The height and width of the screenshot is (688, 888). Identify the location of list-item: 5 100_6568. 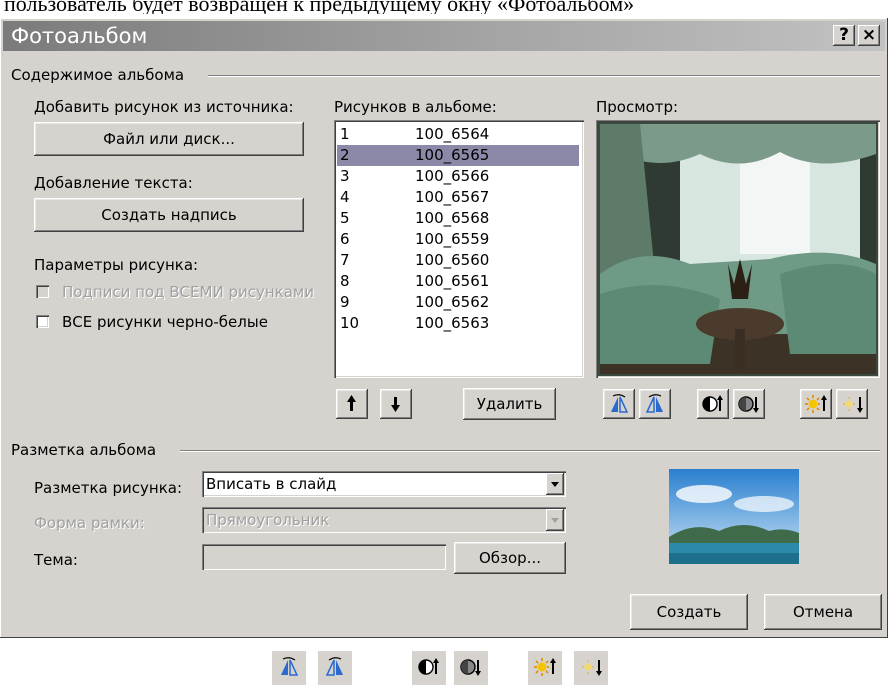
(458, 218).